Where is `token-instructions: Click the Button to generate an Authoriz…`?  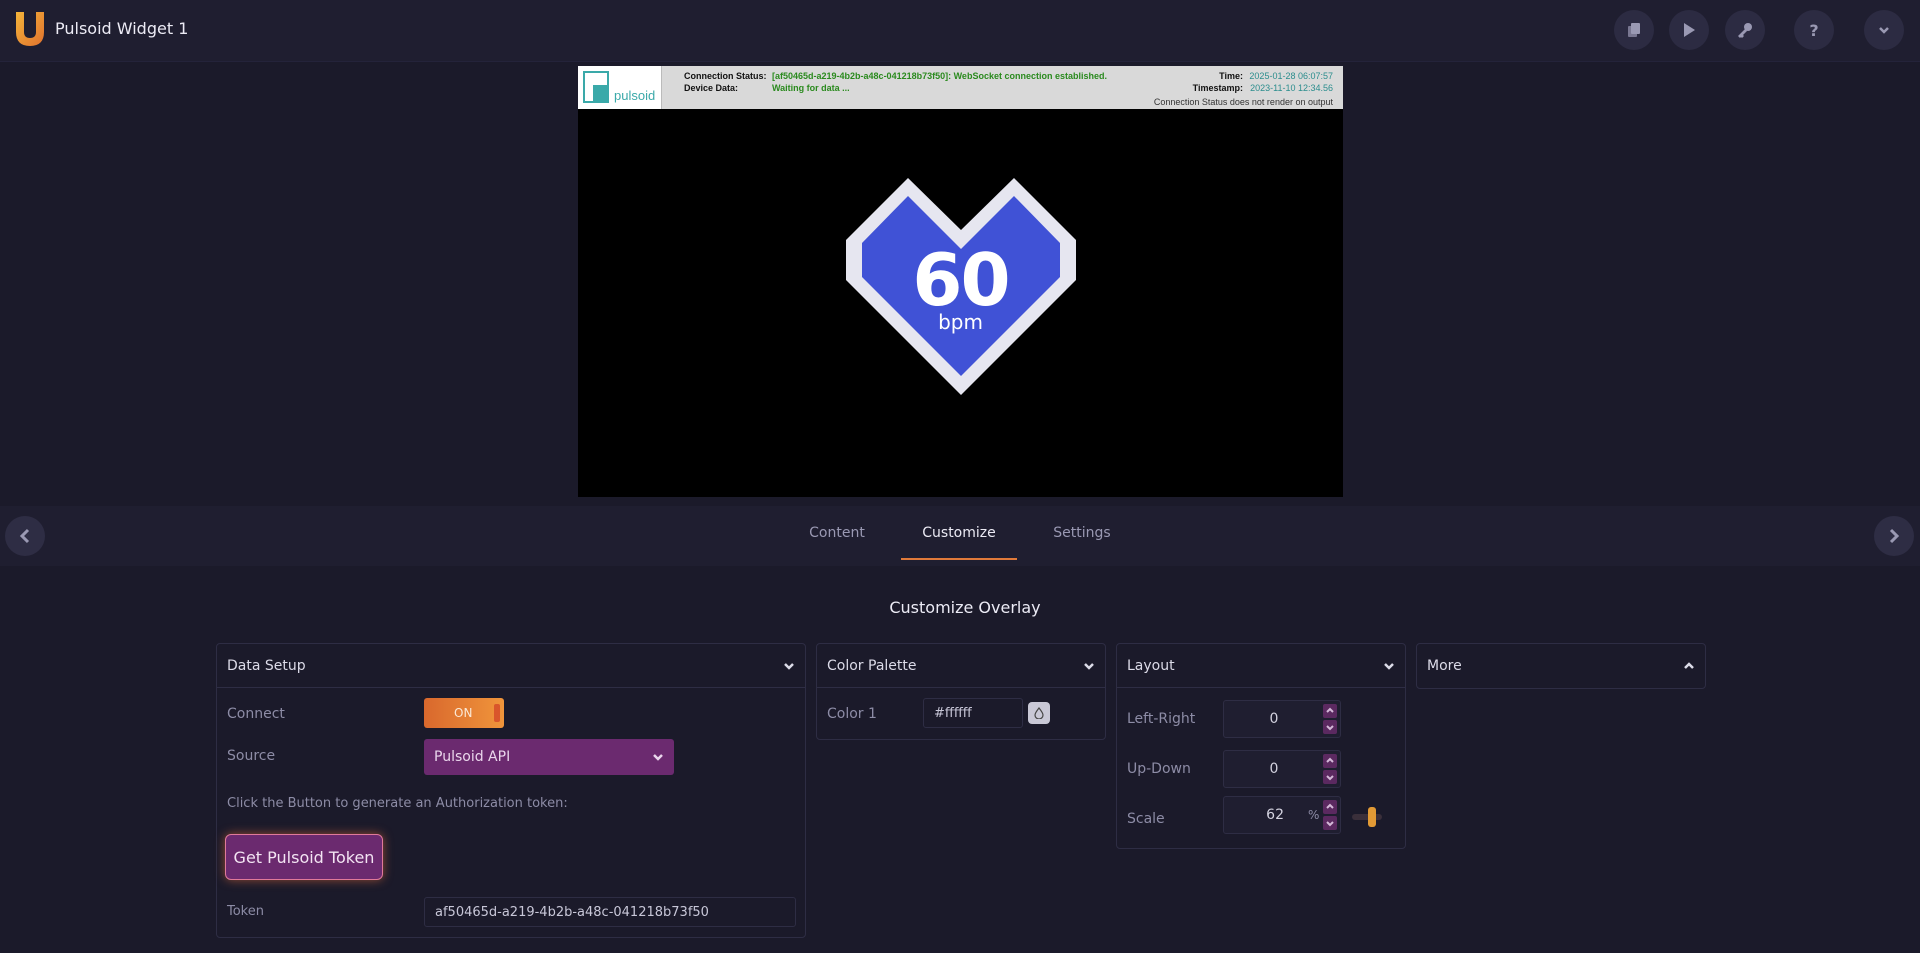 token-instructions: Click the Button to generate an Authoriz… is located at coordinates (397, 803).